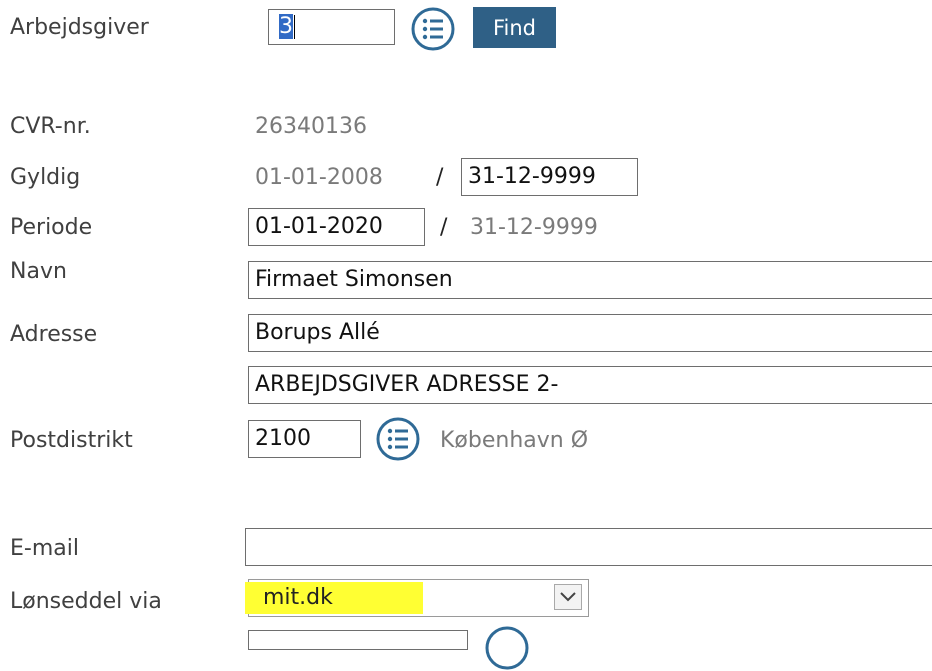 This screenshot has height=671, width=932. What do you see at coordinates (50, 126) in the screenshot?
I see `label-cvr: CVR-nr.` at bounding box center [50, 126].